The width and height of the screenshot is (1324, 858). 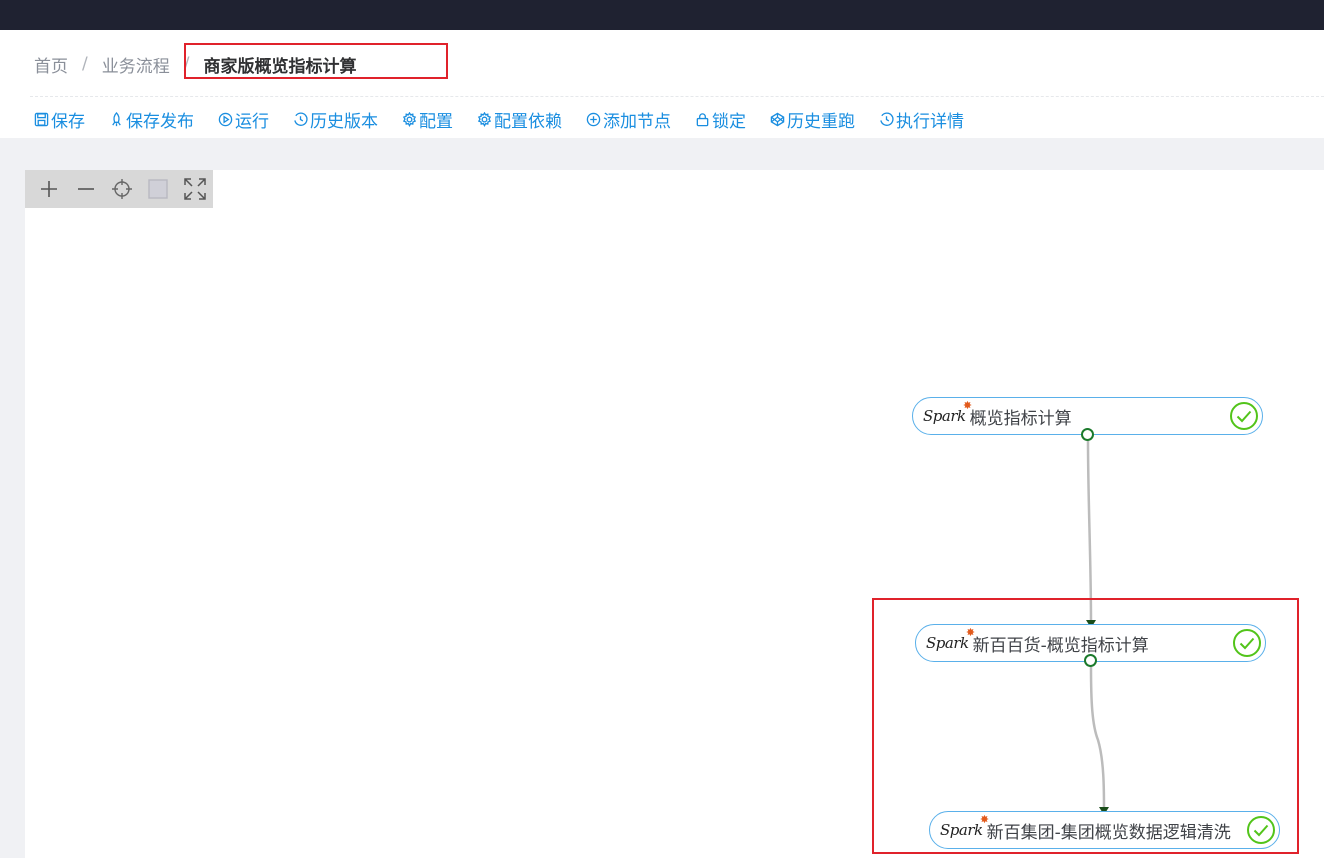 I want to click on spark-logo: Spark ✸, so click(x=947, y=412).